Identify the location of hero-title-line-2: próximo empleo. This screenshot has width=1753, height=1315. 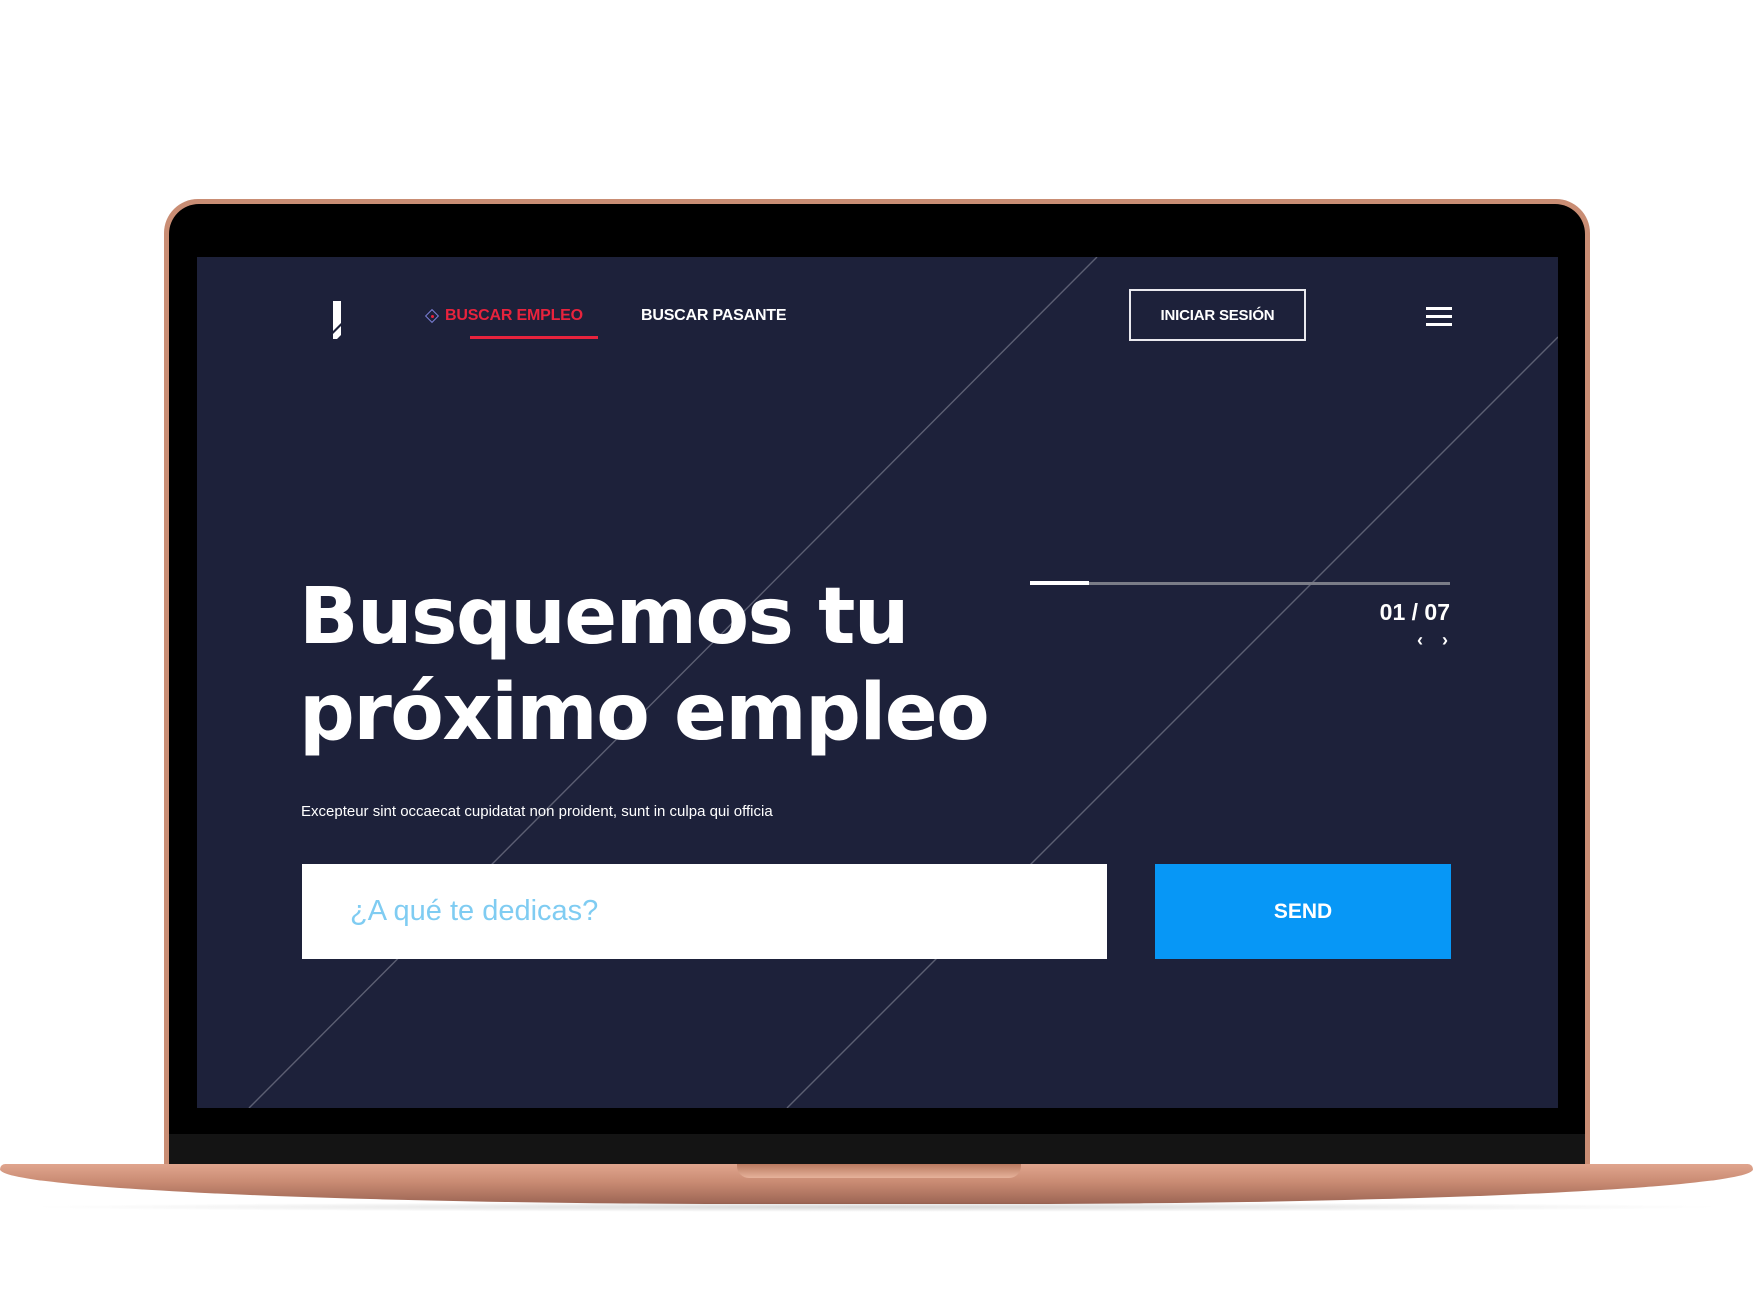
(644, 713).